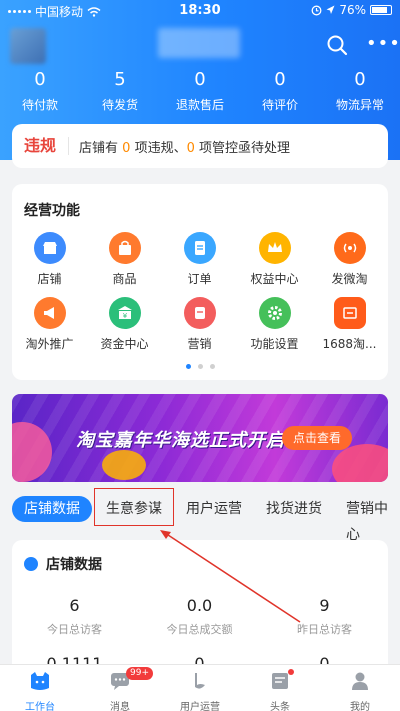 Image resolution: width=400 pixels, height=711 pixels. Describe the element at coordinates (74, 616) in the screenshot. I see `stat-today-visitors: 6 今日总访客` at that location.